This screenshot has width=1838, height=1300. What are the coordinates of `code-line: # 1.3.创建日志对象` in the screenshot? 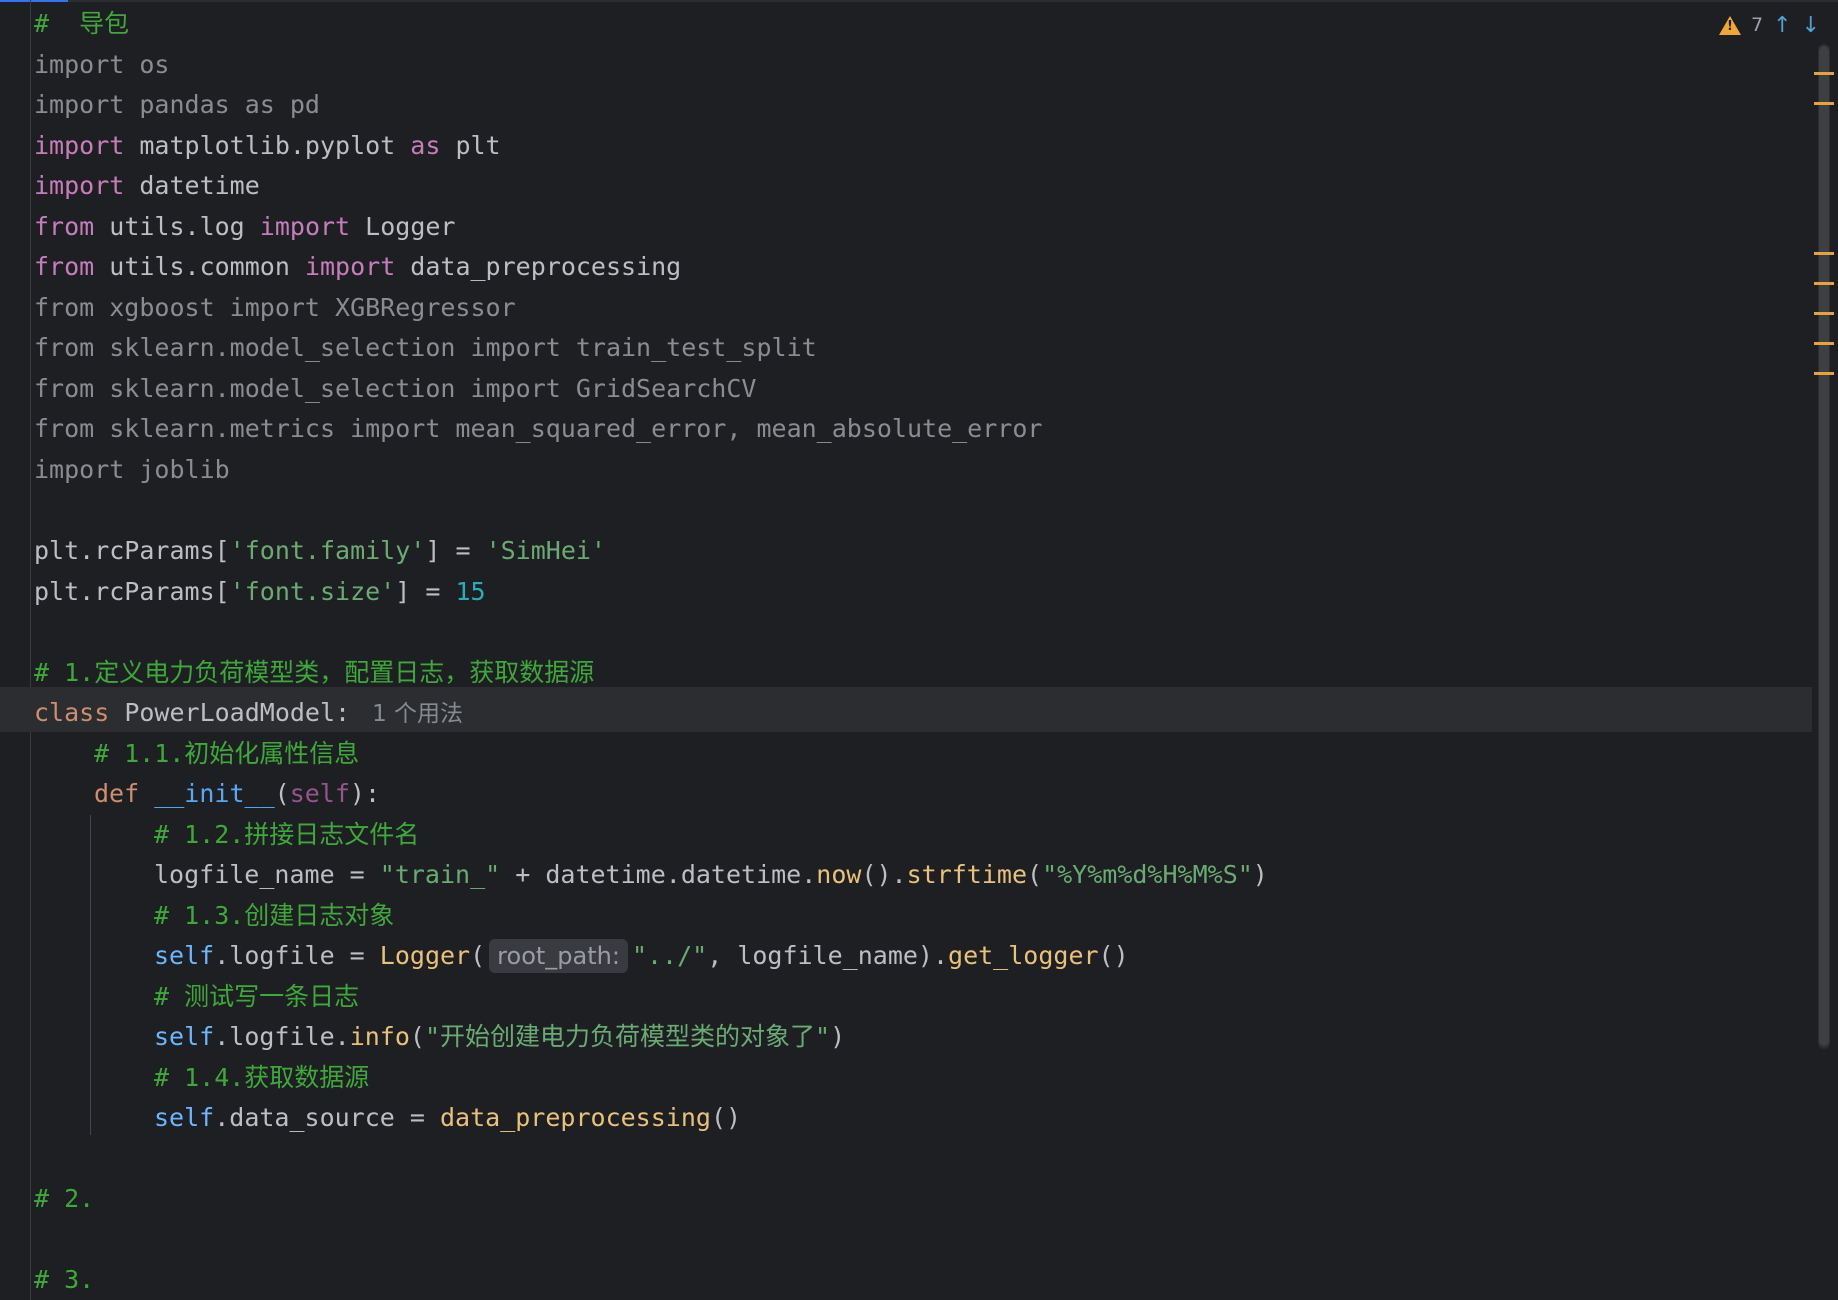 It's located at (274, 916).